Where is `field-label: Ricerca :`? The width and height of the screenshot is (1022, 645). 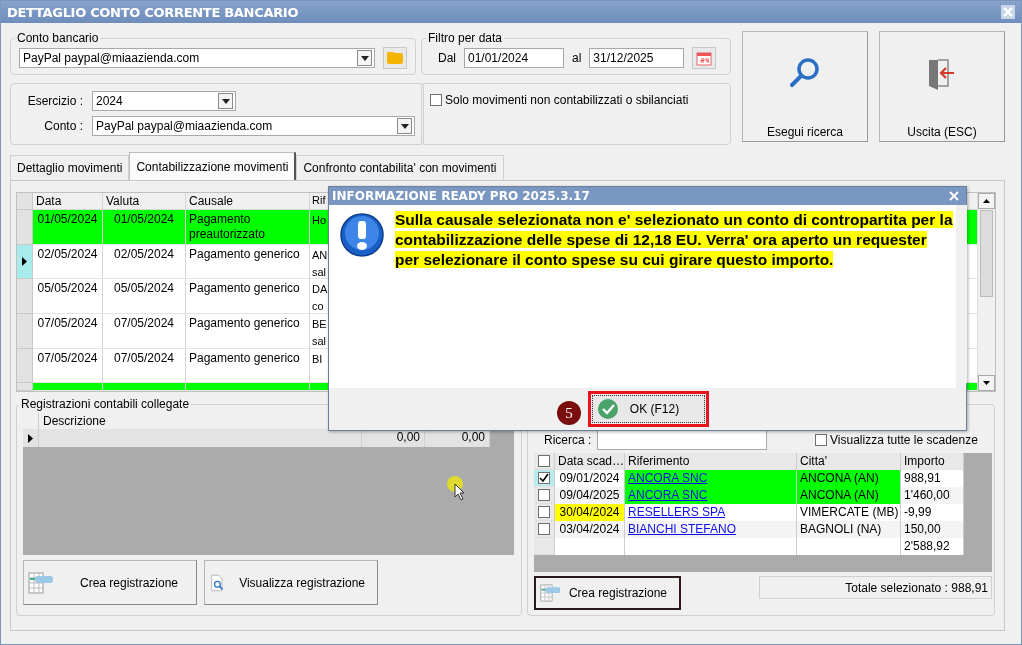
field-label: Ricerca : is located at coordinates (568, 440).